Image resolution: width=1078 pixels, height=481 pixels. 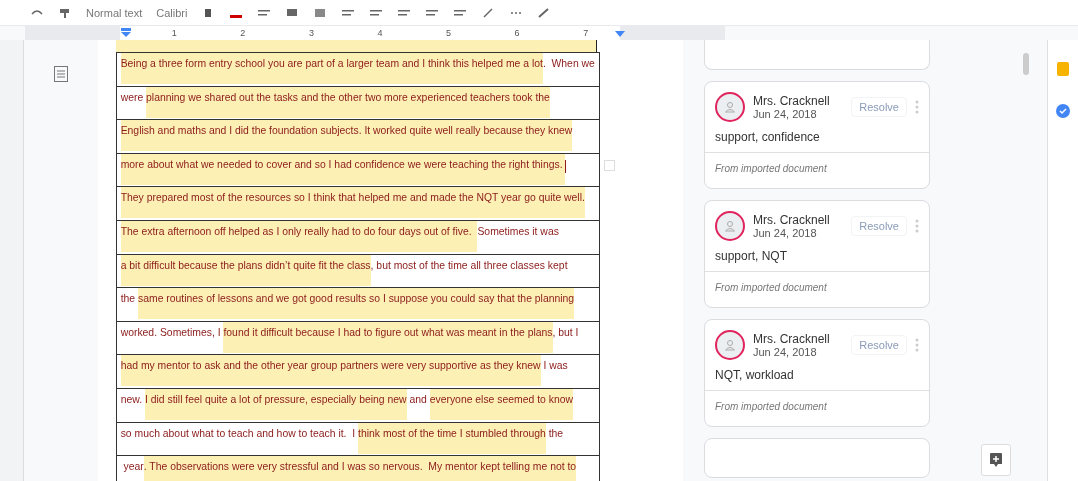 I want to click on font-dropdown: Calibri, so click(x=172, y=12).